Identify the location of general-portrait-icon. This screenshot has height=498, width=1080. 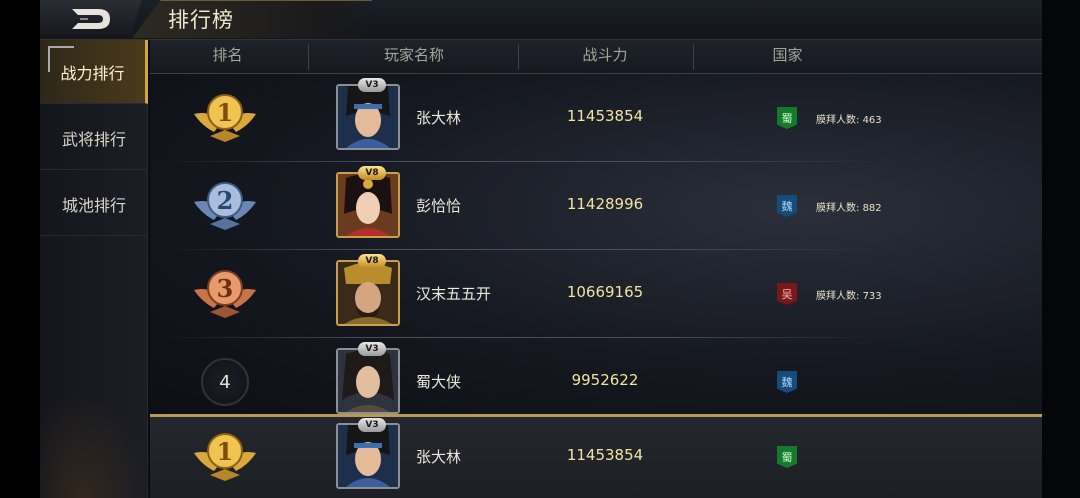
(368, 293).